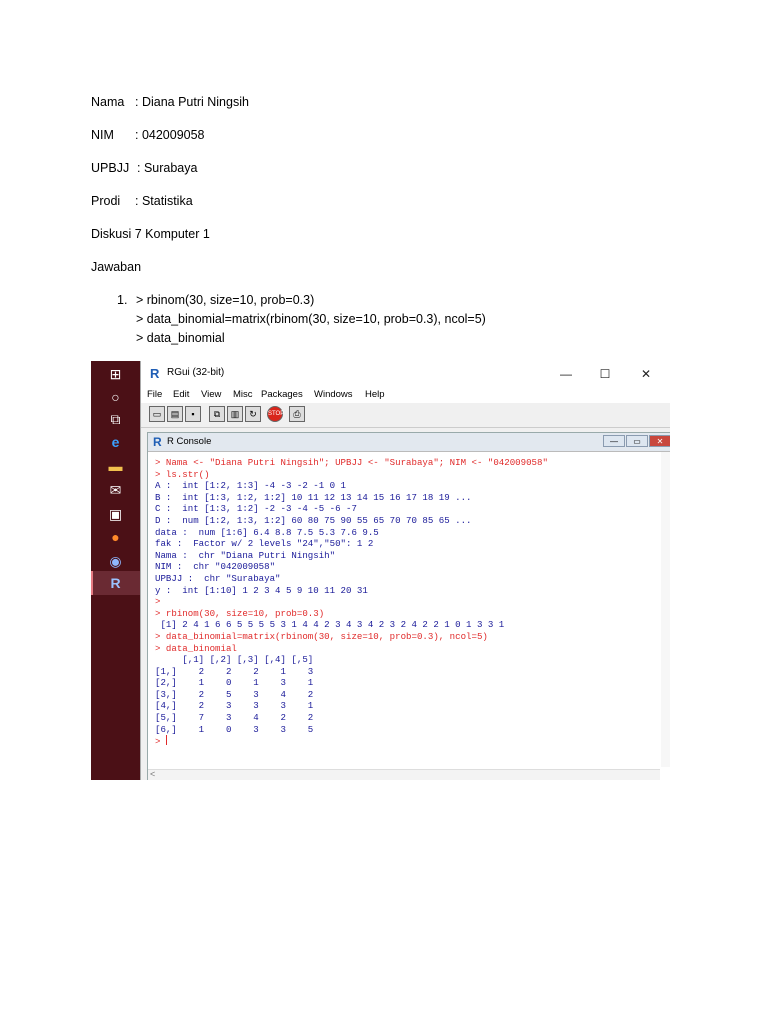 The height and width of the screenshot is (1024, 768). What do you see at coordinates (235, 414) in the screenshot?
I see `paste-icon: ▥` at bounding box center [235, 414].